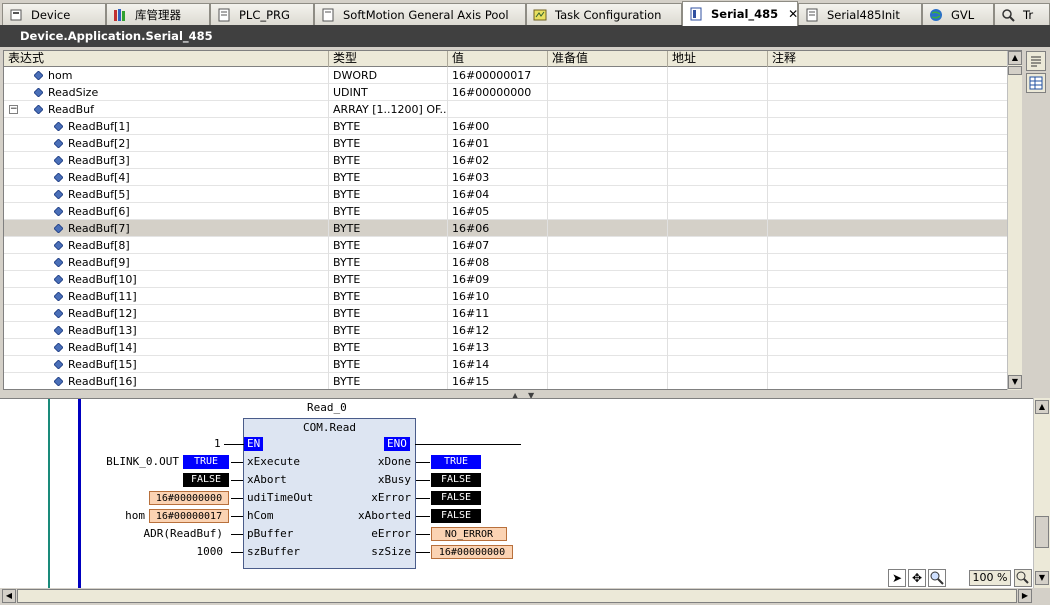  What do you see at coordinates (525, 395) in the screenshot?
I see `pane-splitter: ▲ ▼` at bounding box center [525, 395].